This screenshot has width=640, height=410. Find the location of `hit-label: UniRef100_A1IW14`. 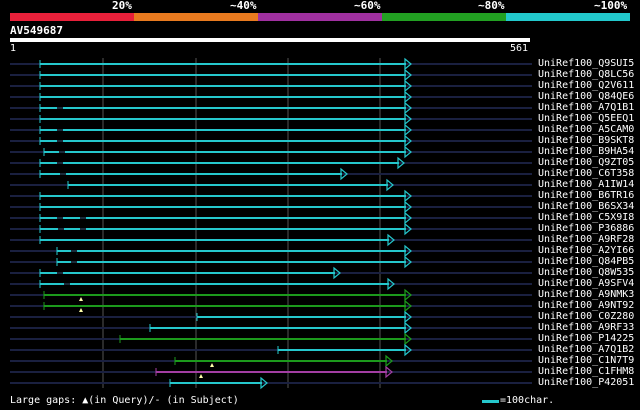

hit-label: UniRef100_A1IW14 is located at coordinates (586, 184).